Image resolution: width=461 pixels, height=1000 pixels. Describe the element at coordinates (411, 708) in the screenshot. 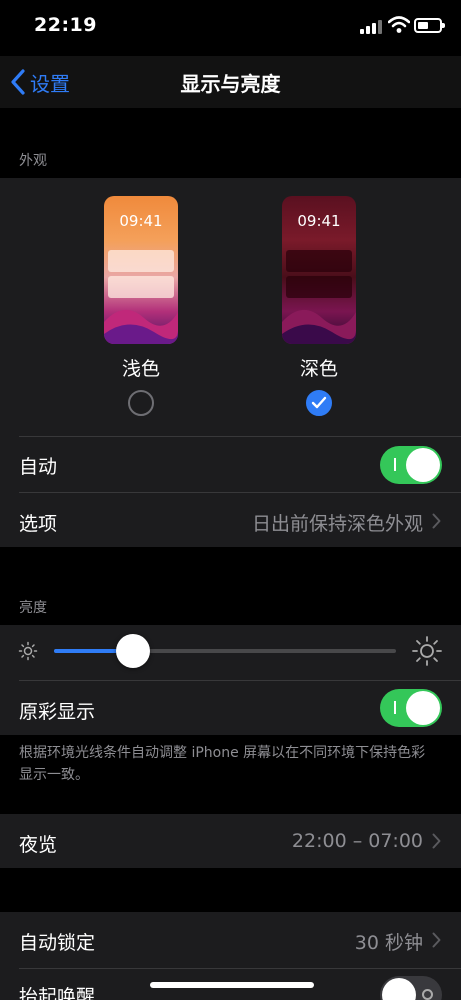

I see `true-tone-toggle` at that location.